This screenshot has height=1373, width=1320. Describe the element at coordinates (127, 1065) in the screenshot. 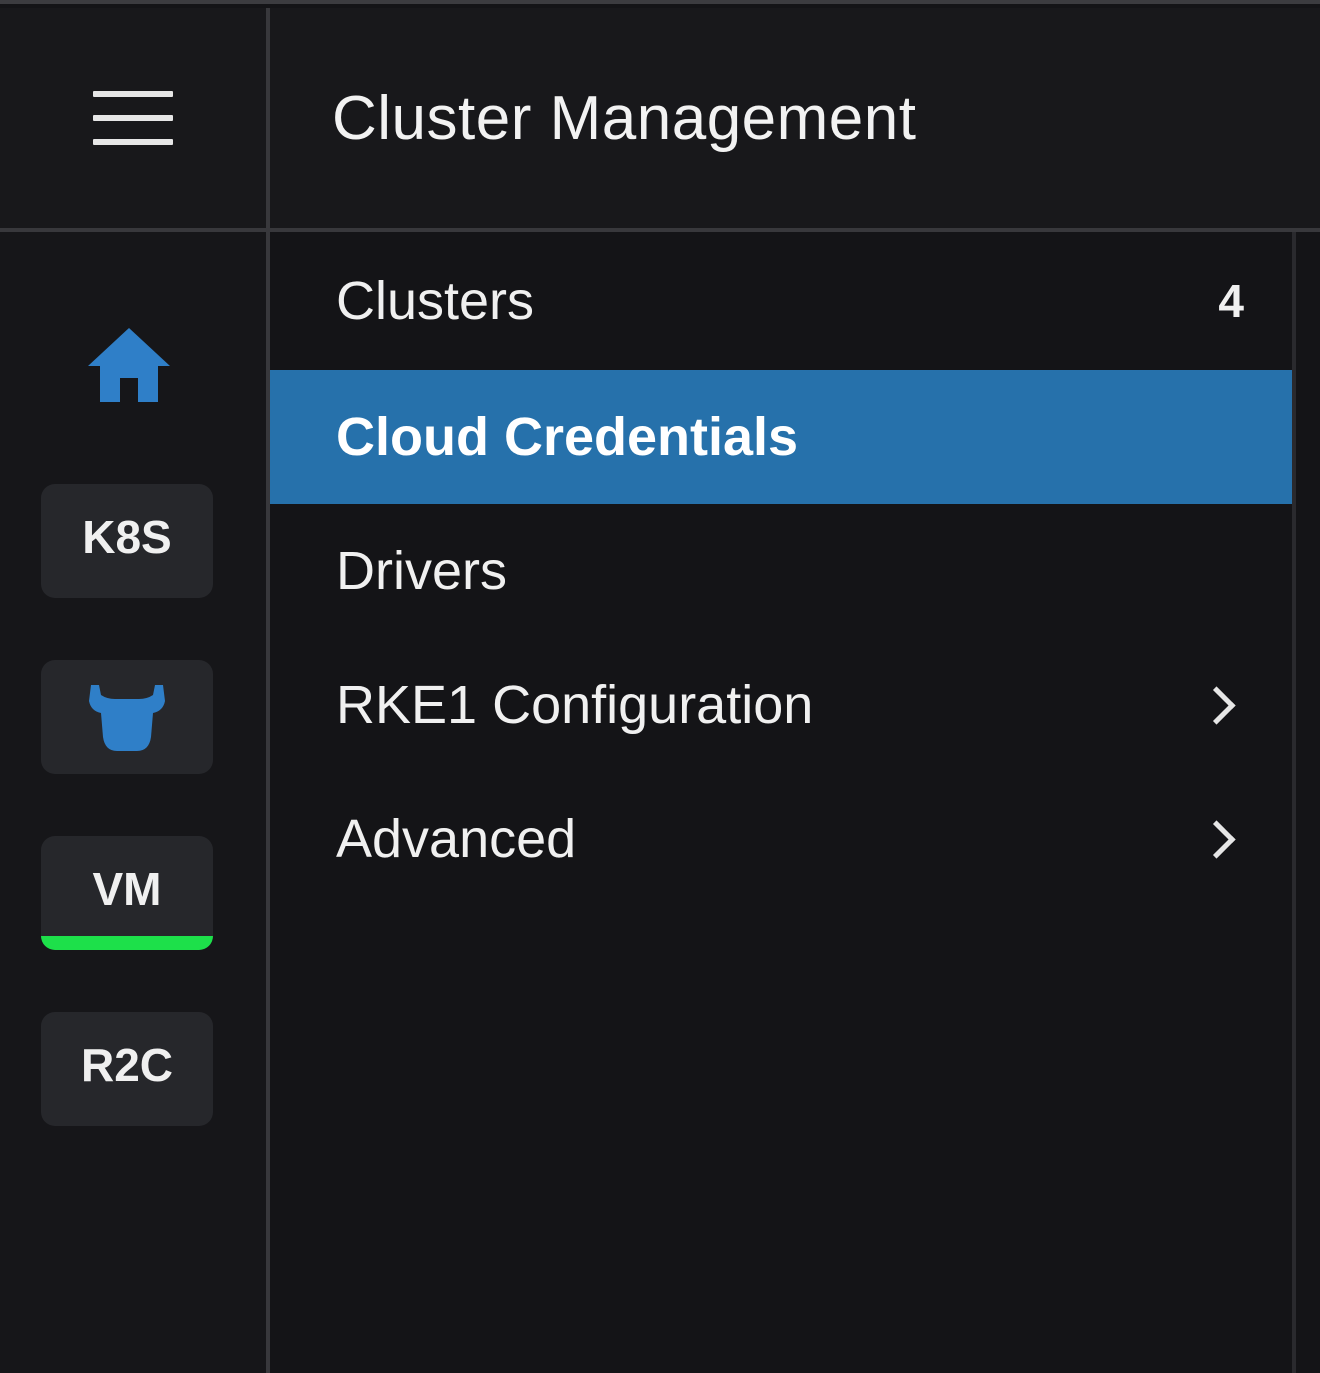

I see `rail-item-r2c-label: R2C` at that location.